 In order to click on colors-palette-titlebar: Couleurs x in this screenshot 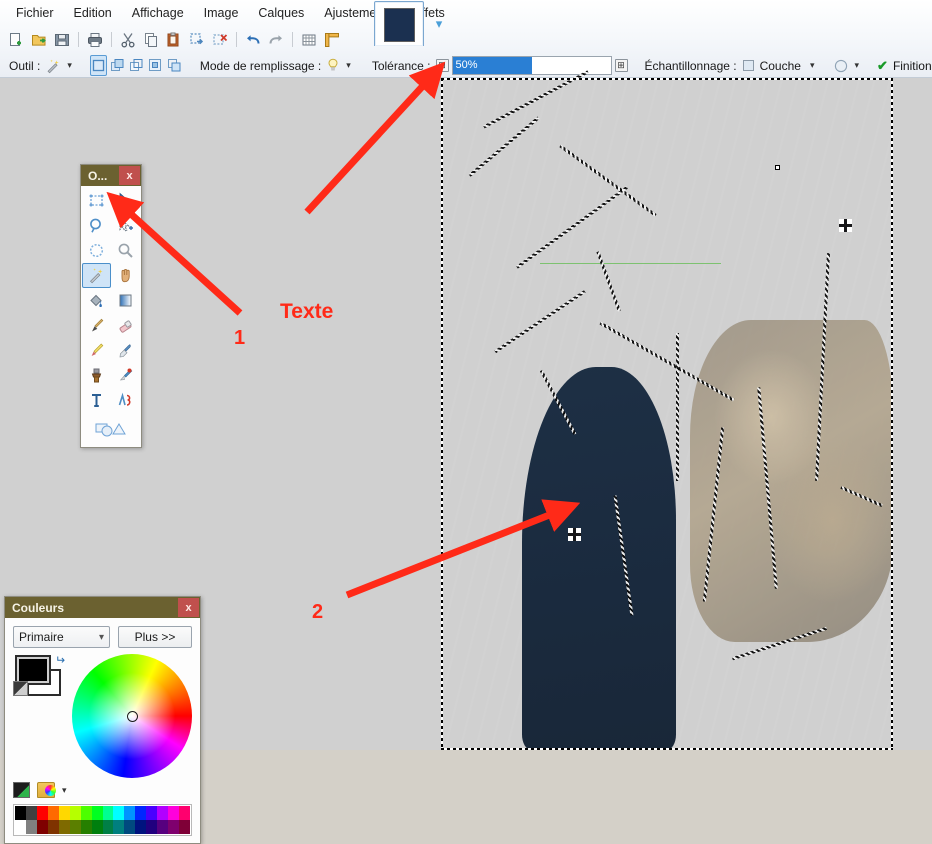, I will do `click(102, 607)`.